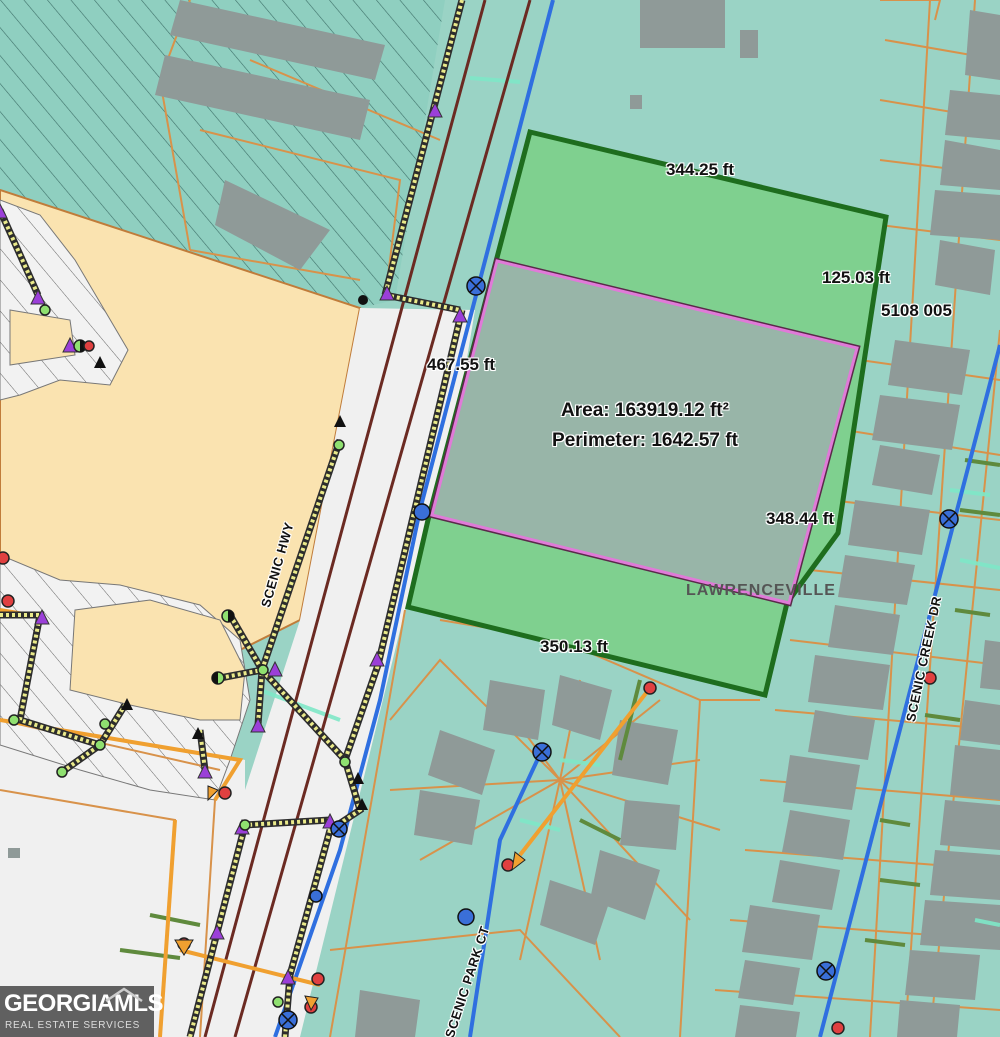  I want to click on logo-subtitle: REAL ESTATE SERVICES, so click(73, 1025).